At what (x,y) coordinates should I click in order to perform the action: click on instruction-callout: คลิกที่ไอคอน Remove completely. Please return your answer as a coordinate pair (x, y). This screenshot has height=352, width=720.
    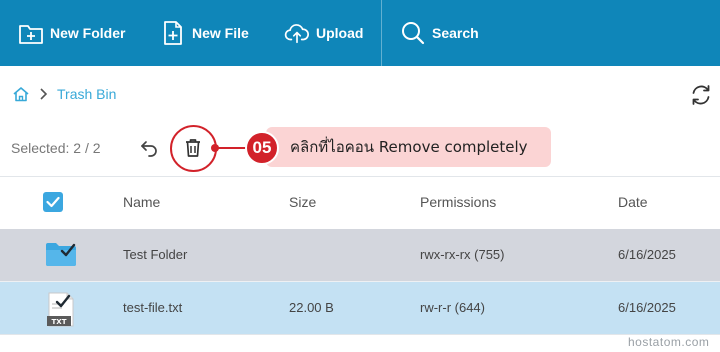
    Looking at the image, I should click on (408, 147).